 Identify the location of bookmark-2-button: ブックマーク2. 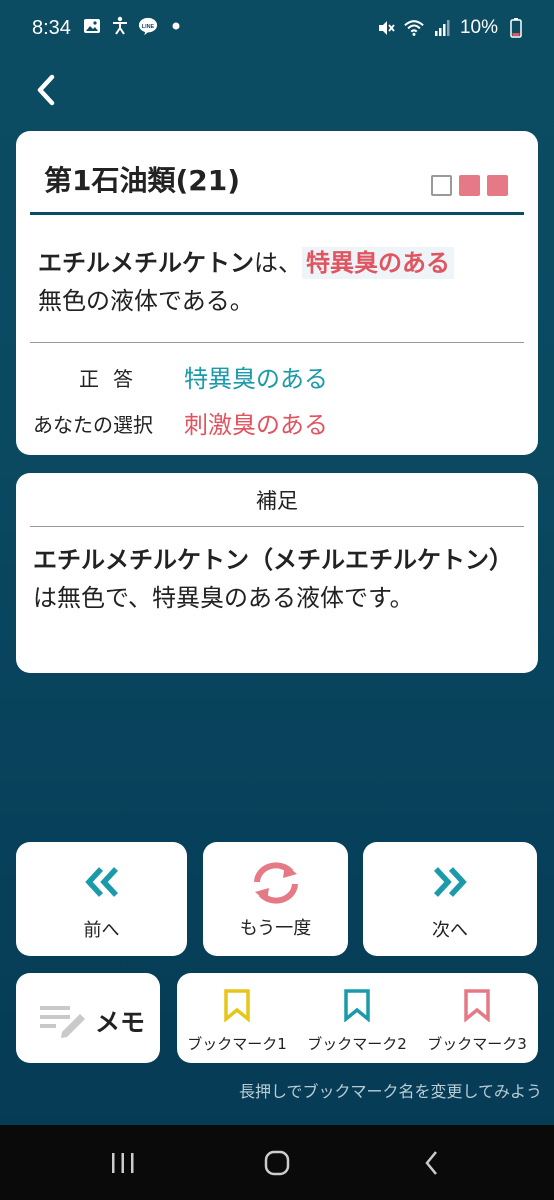
(357, 1018).